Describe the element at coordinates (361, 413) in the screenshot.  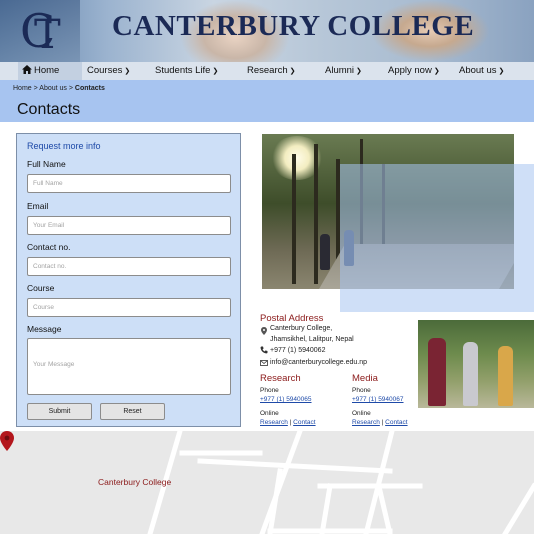
I see `media-online-label: Online` at that location.